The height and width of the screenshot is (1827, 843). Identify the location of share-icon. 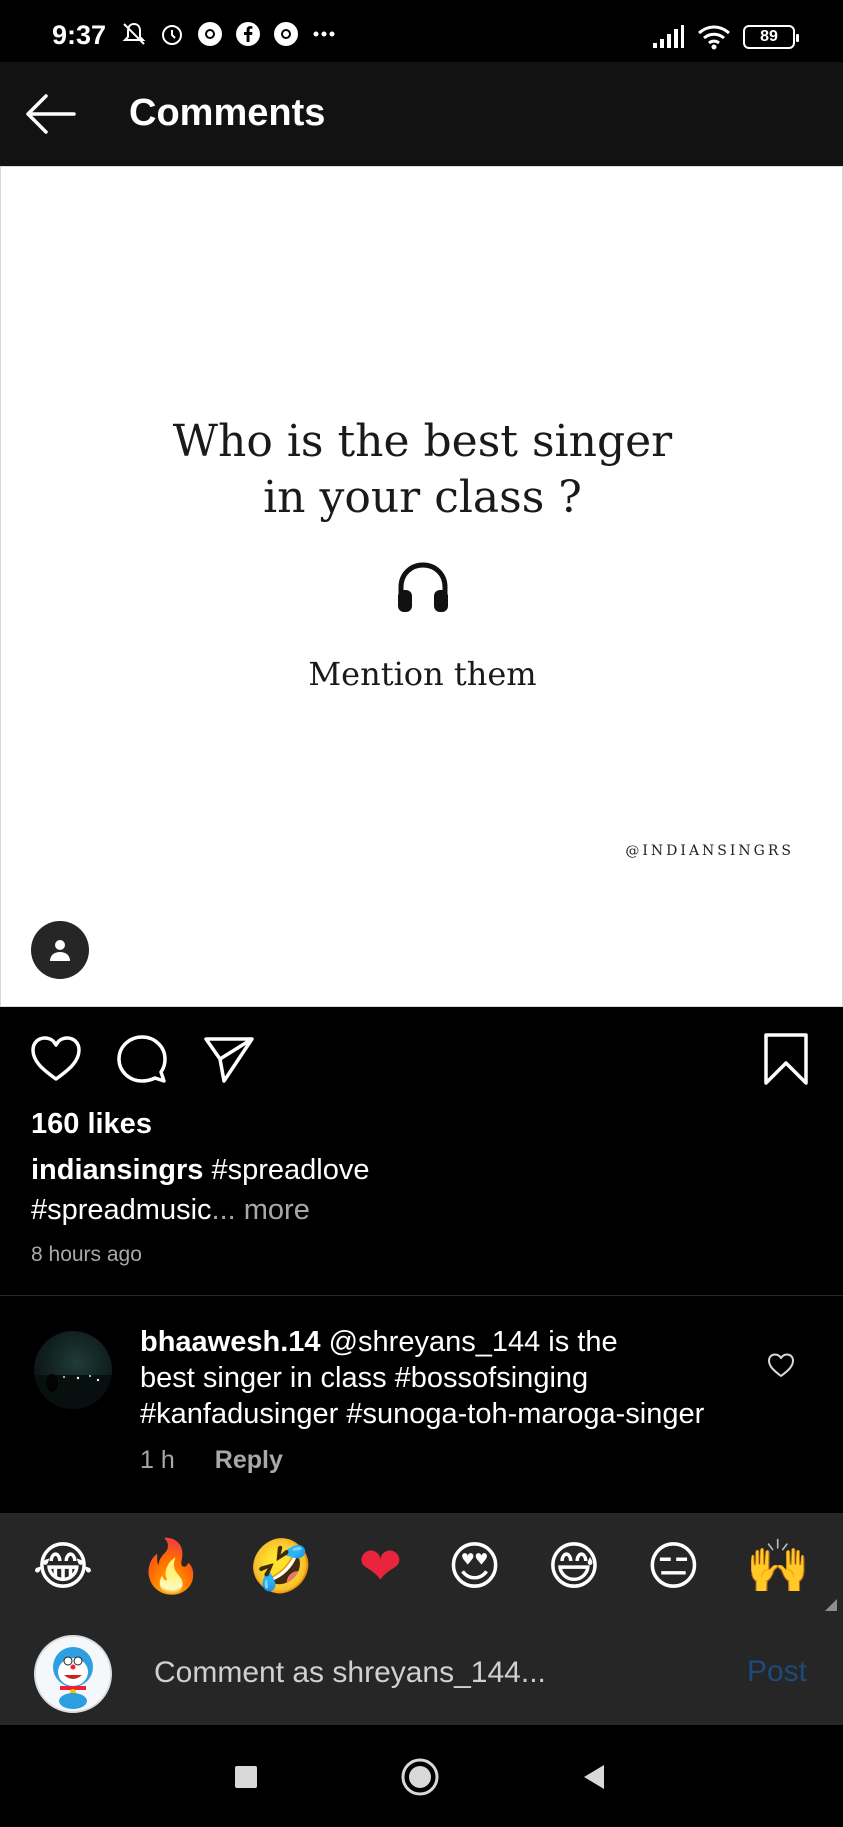
(228, 1059).